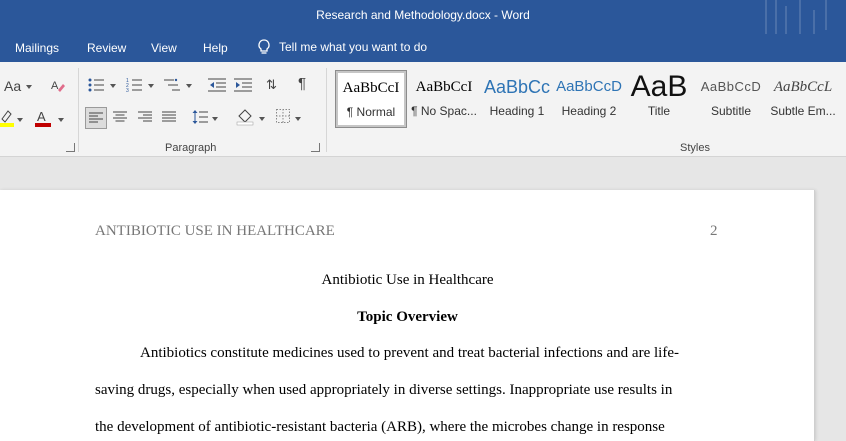  Describe the element at coordinates (120, 117) in the screenshot. I see `align-center-icon` at that location.